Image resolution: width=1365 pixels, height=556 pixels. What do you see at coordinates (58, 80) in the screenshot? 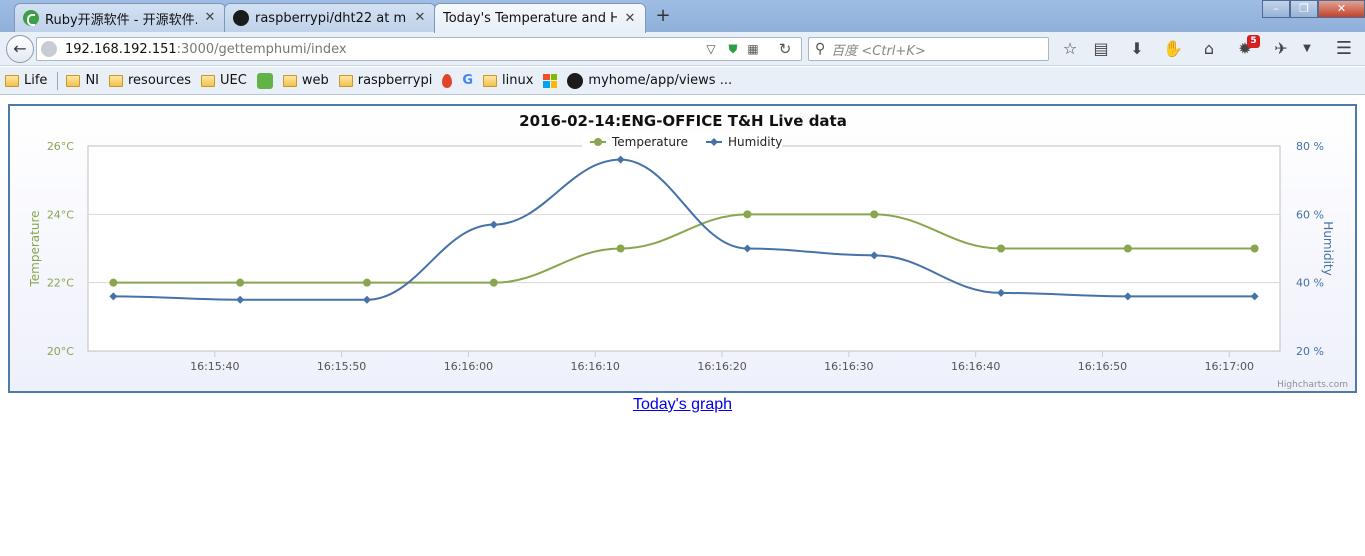
I see `bookmark-separator` at bounding box center [58, 80].